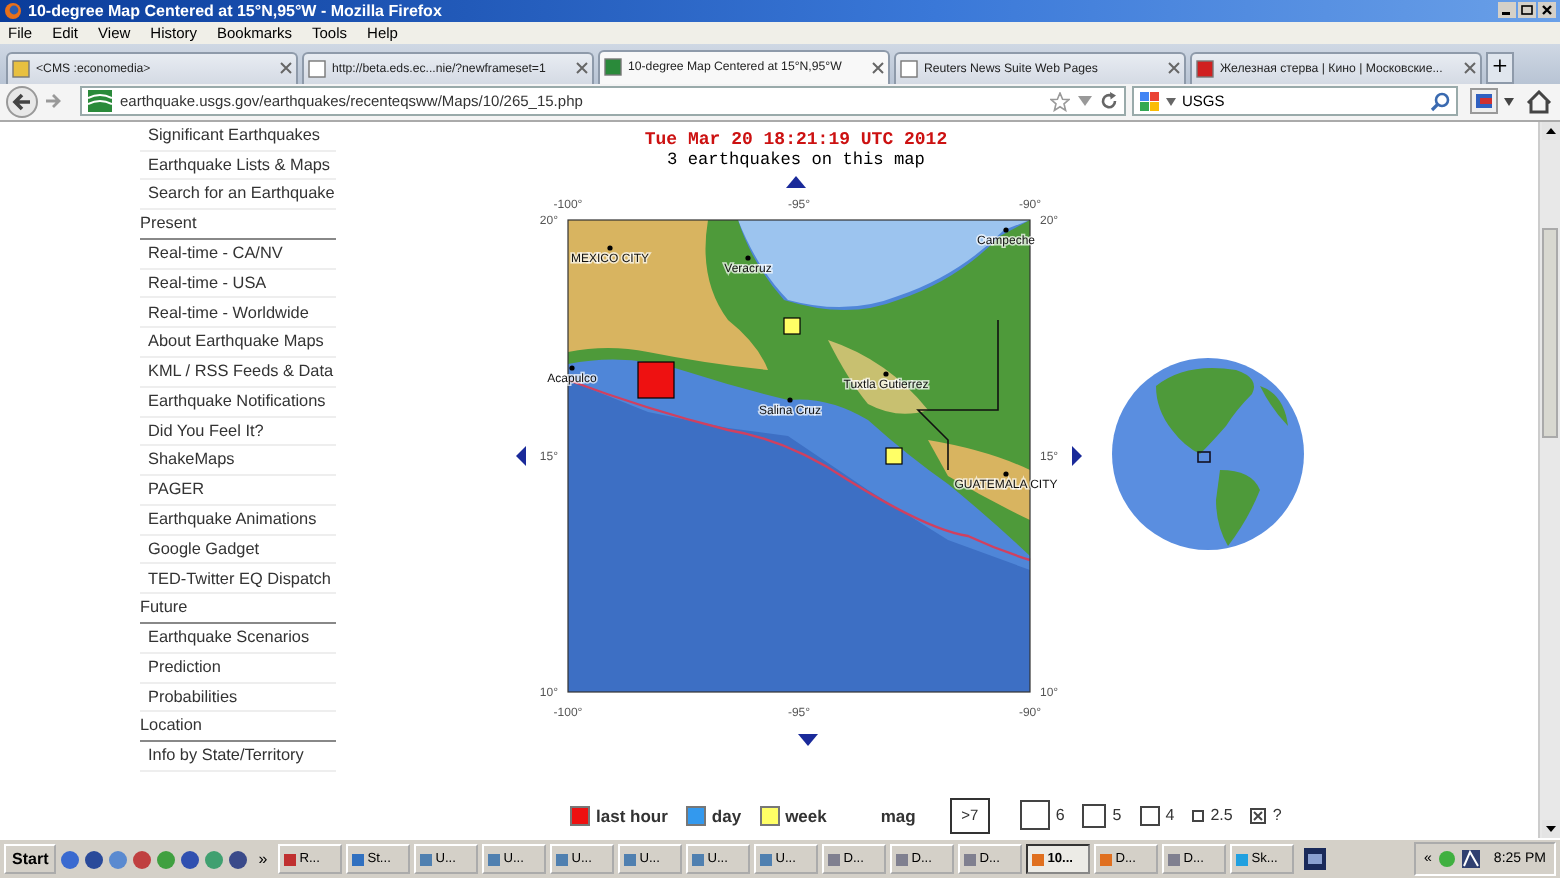  Describe the element at coordinates (263, 859) in the screenshot. I see `quick-launch-chevron: »` at that location.